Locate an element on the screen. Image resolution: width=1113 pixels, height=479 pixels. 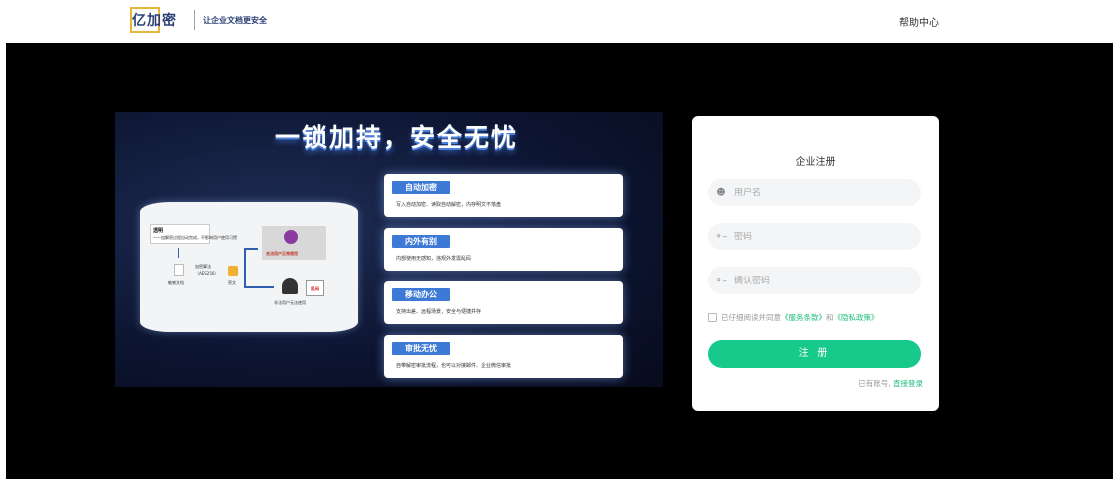
password-input is located at coordinates (819, 236).